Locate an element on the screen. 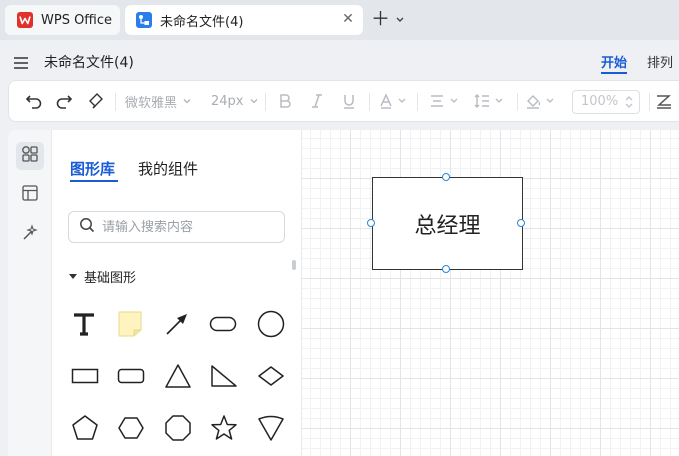  active-panel-tab-indicator is located at coordinates (94, 181).